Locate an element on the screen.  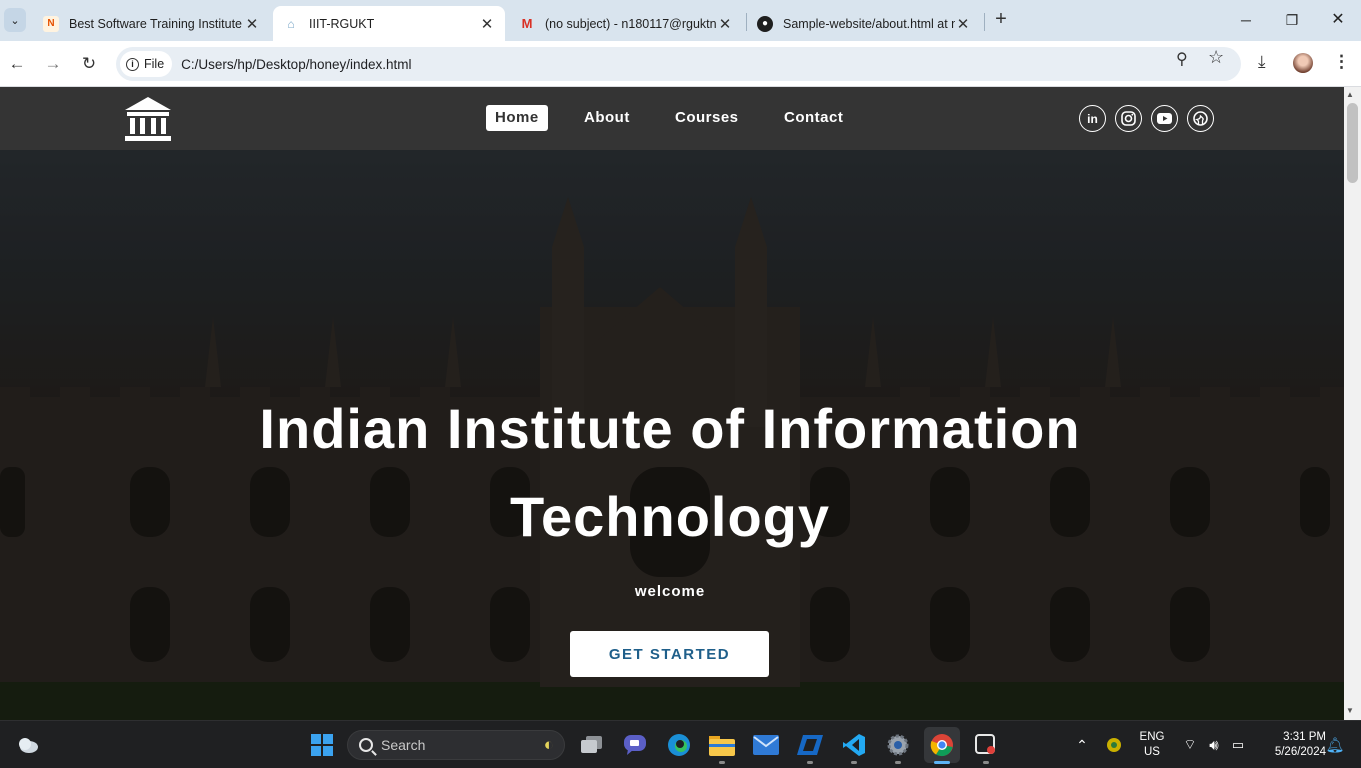
tab-search-button: ⌄ is located at coordinates (15, 20).